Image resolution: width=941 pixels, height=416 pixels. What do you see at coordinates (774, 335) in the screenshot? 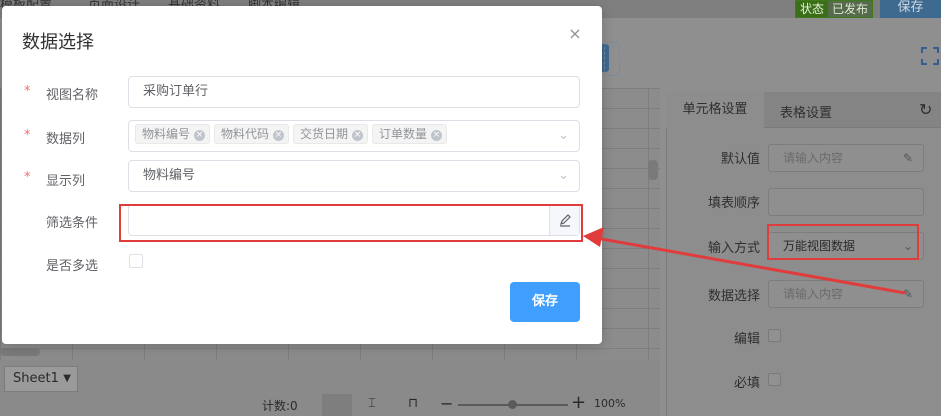
I see `editable-checkbox` at bounding box center [774, 335].